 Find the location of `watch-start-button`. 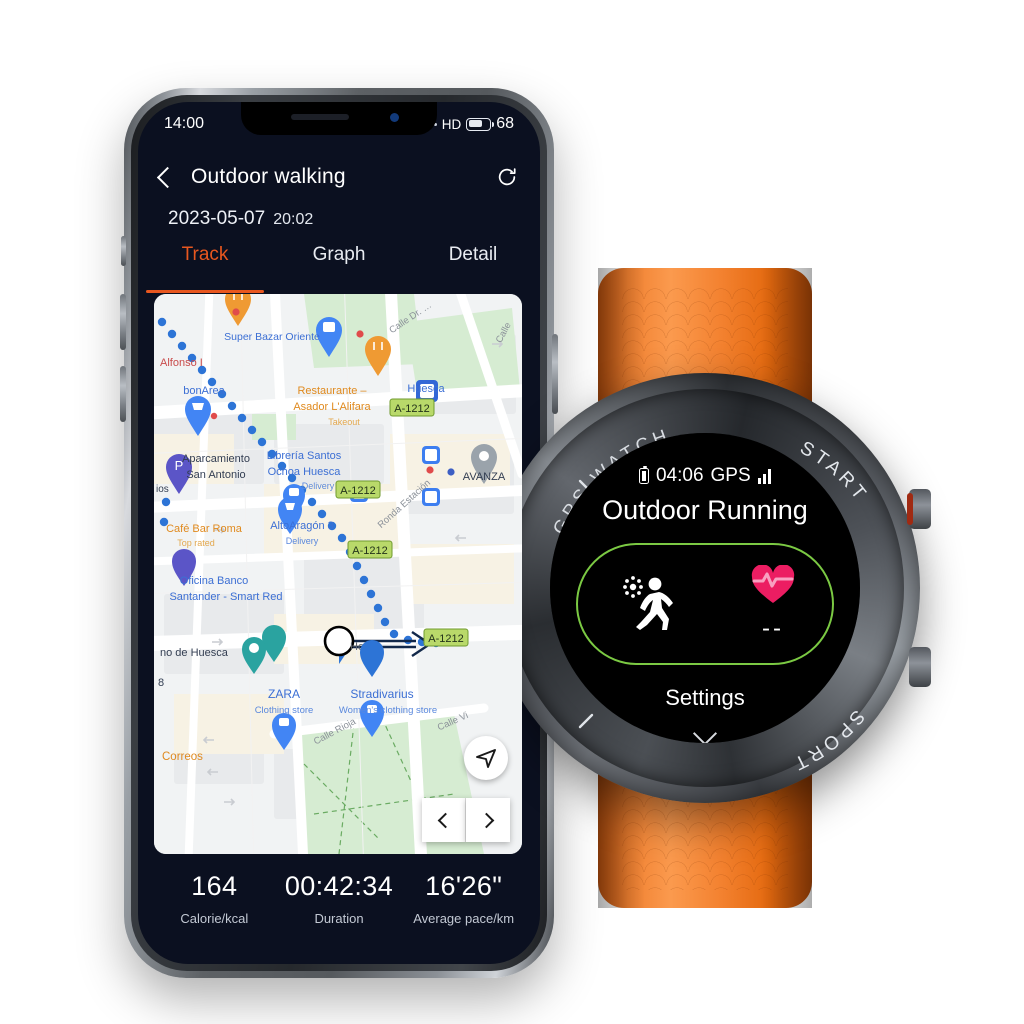

watch-start-button is located at coordinates (919, 509).